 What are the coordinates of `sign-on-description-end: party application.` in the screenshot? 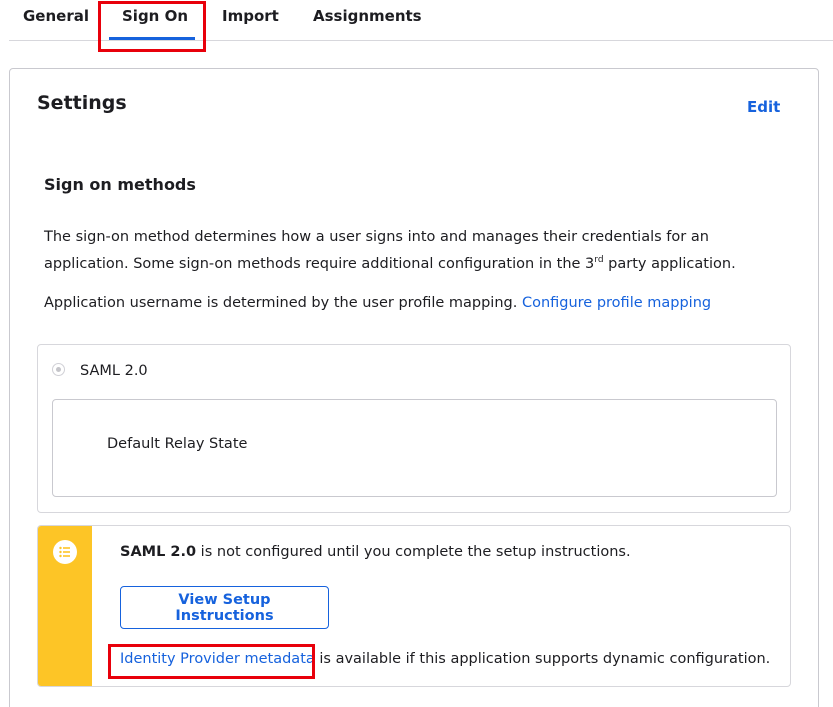 It's located at (669, 264).